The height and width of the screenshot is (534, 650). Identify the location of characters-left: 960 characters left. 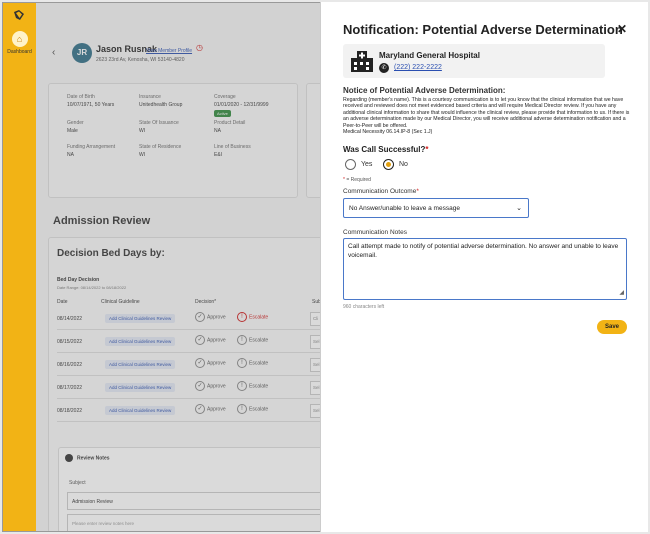
(364, 307).